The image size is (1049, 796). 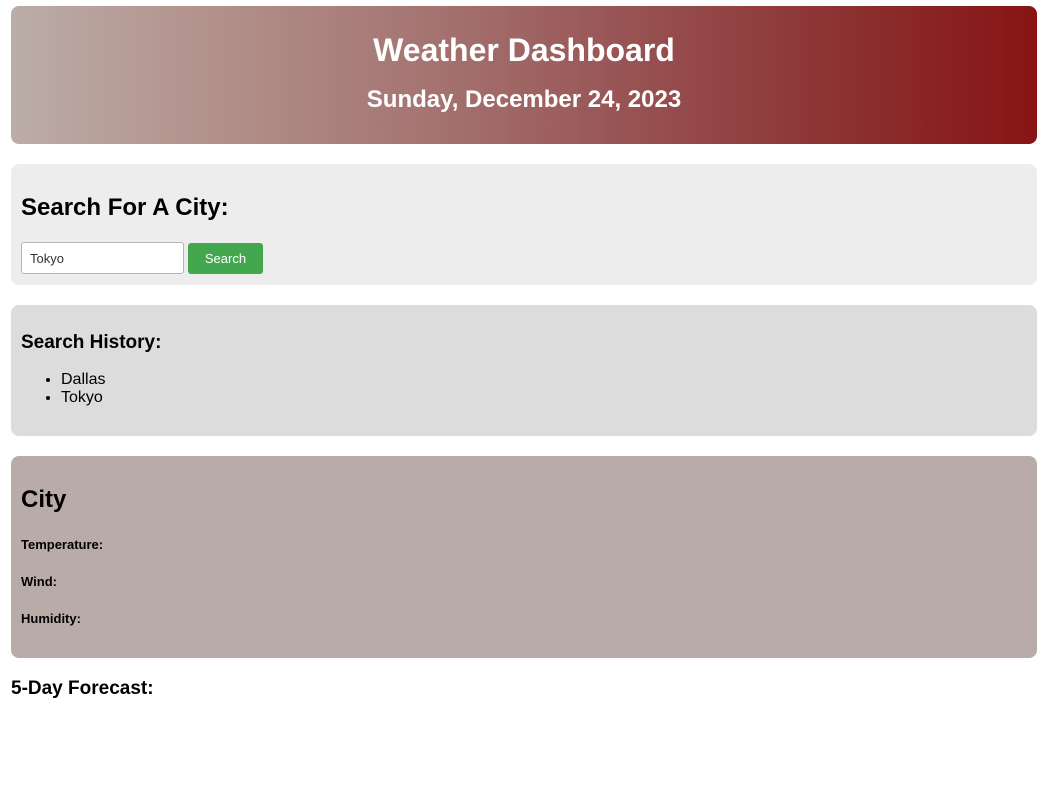 I want to click on search-button: Search, so click(x=225, y=258).